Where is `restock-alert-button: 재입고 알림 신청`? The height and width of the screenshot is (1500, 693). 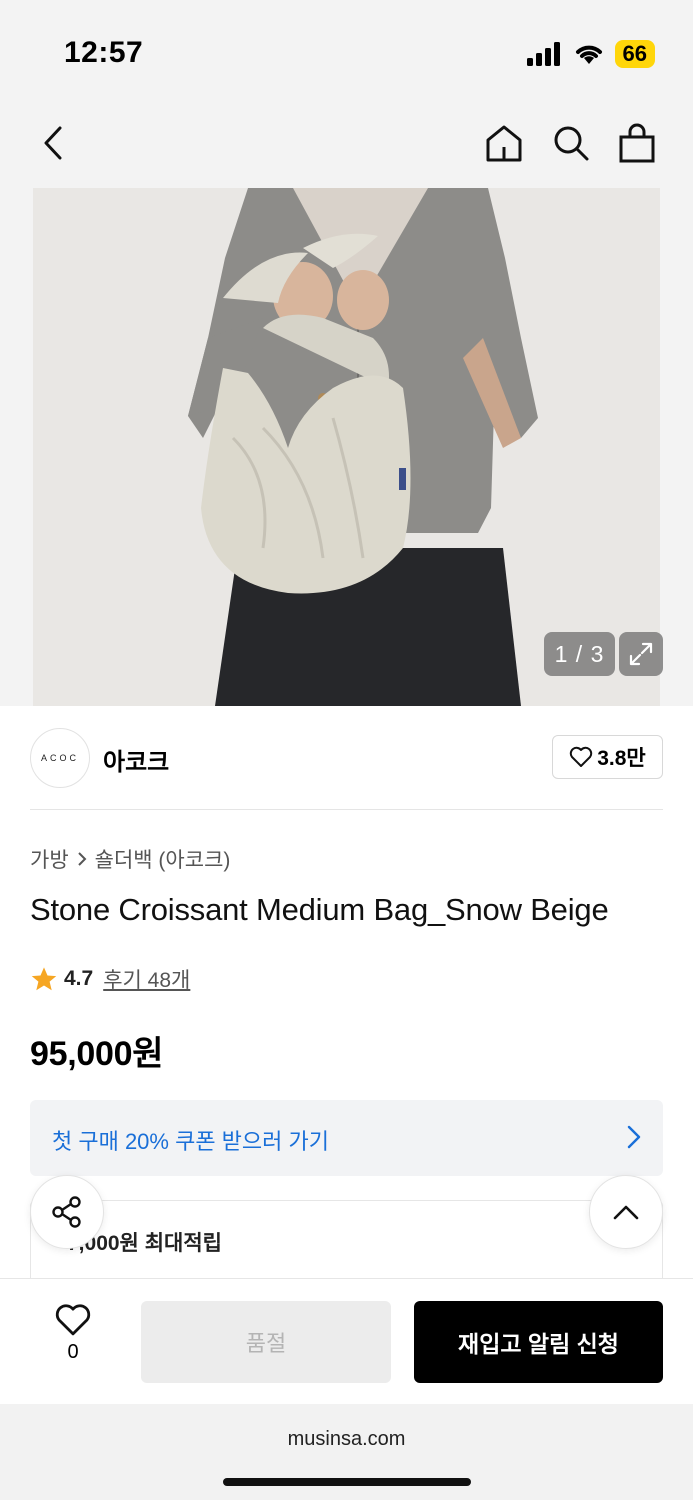 restock-alert-button: 재입고 알림 신청 is located at coordinates (538, 1342).